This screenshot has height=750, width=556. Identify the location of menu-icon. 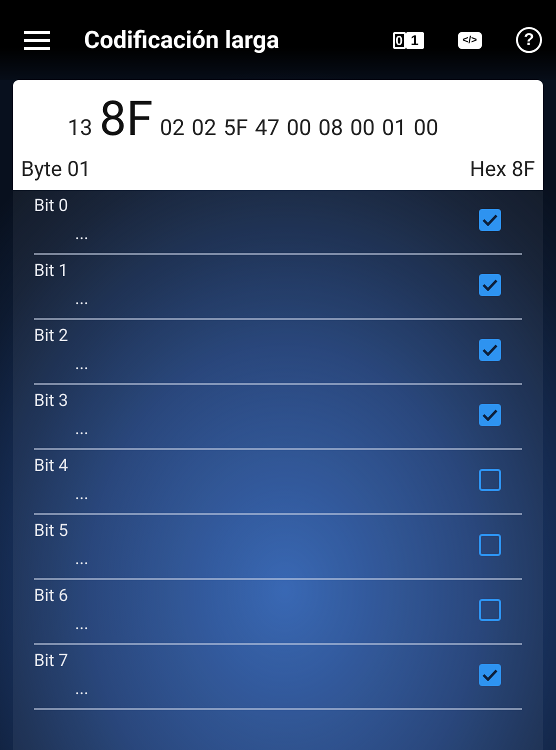
(37, 40).